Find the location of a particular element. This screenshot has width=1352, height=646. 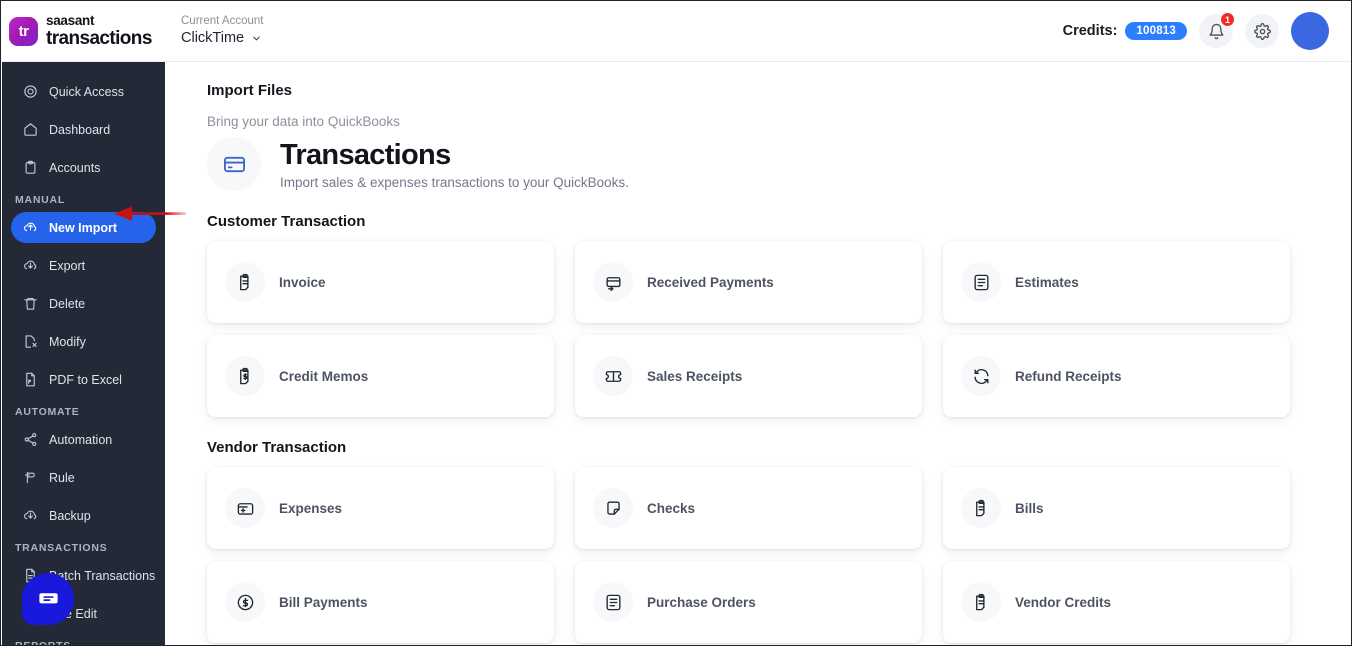

sidebar-item-label: Delete is located at coordinates (67, 303).